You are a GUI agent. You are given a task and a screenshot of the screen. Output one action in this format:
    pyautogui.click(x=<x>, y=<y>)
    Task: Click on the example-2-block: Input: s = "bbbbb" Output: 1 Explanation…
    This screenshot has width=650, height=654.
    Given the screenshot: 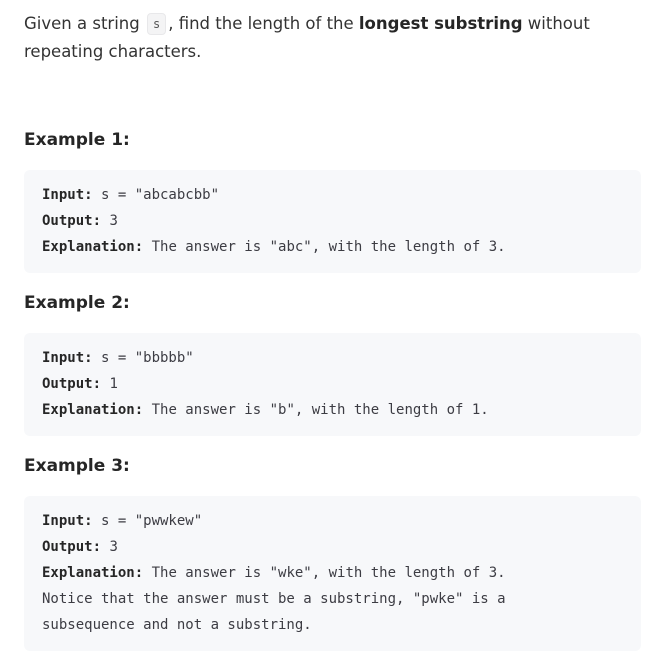 What is the action you would take?
    pyautogui.click(x=332, y=384)
    